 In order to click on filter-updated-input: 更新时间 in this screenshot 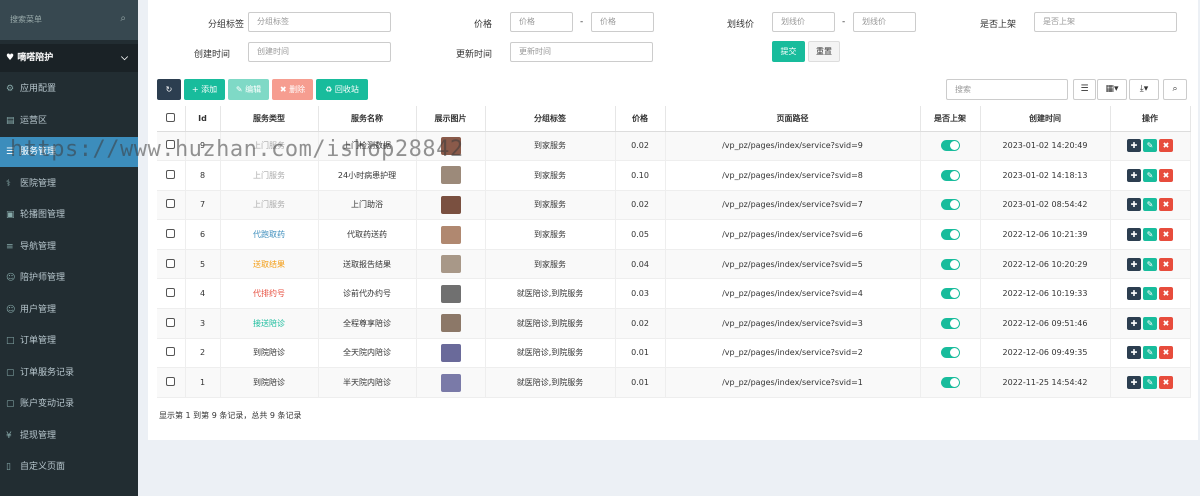, I will do `click(581, 52)`.